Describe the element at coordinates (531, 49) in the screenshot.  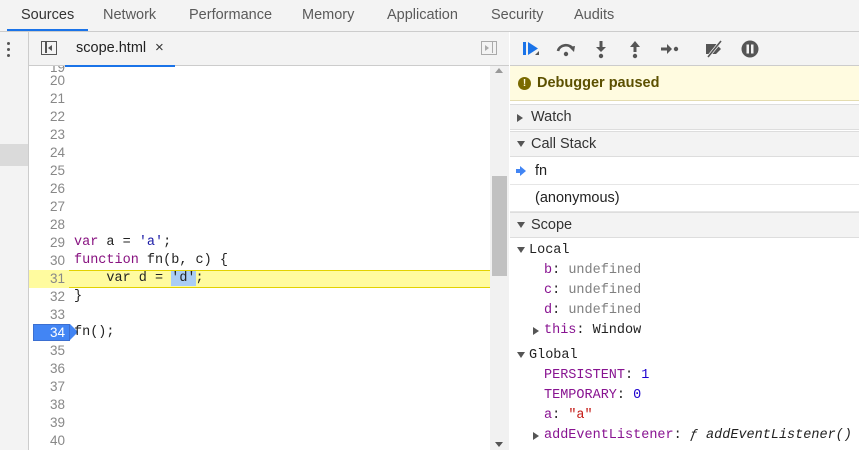
I see `resume-icon` at that location.